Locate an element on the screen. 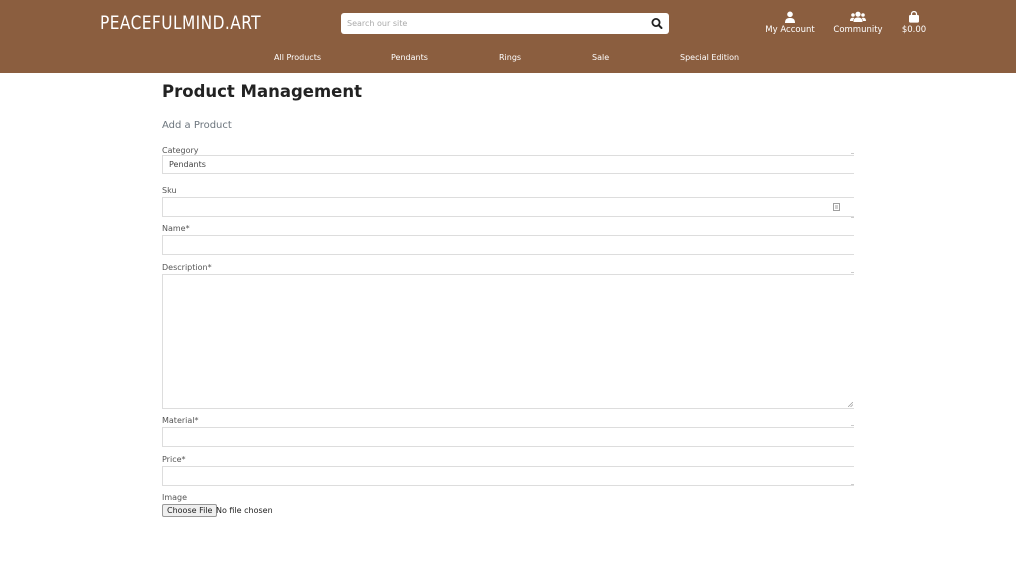 This screenshot has height=586, width=1016. menu-item-all-products: All Products is located at coordinates (297, 57).